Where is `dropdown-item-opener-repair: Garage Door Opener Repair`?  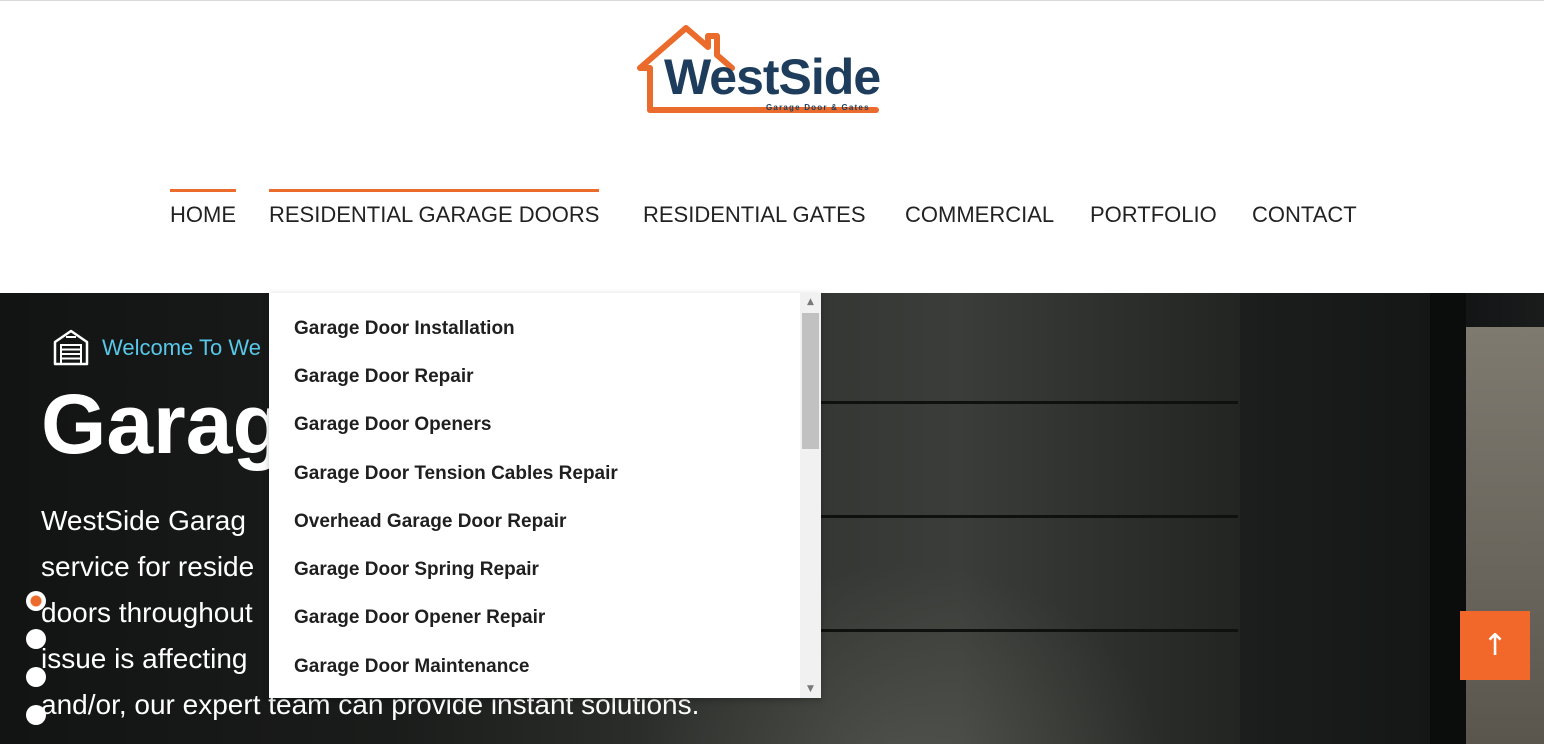
dropdown-item-opener-repair: Garage Door Opener Repair is located at coordinates (544, 618).